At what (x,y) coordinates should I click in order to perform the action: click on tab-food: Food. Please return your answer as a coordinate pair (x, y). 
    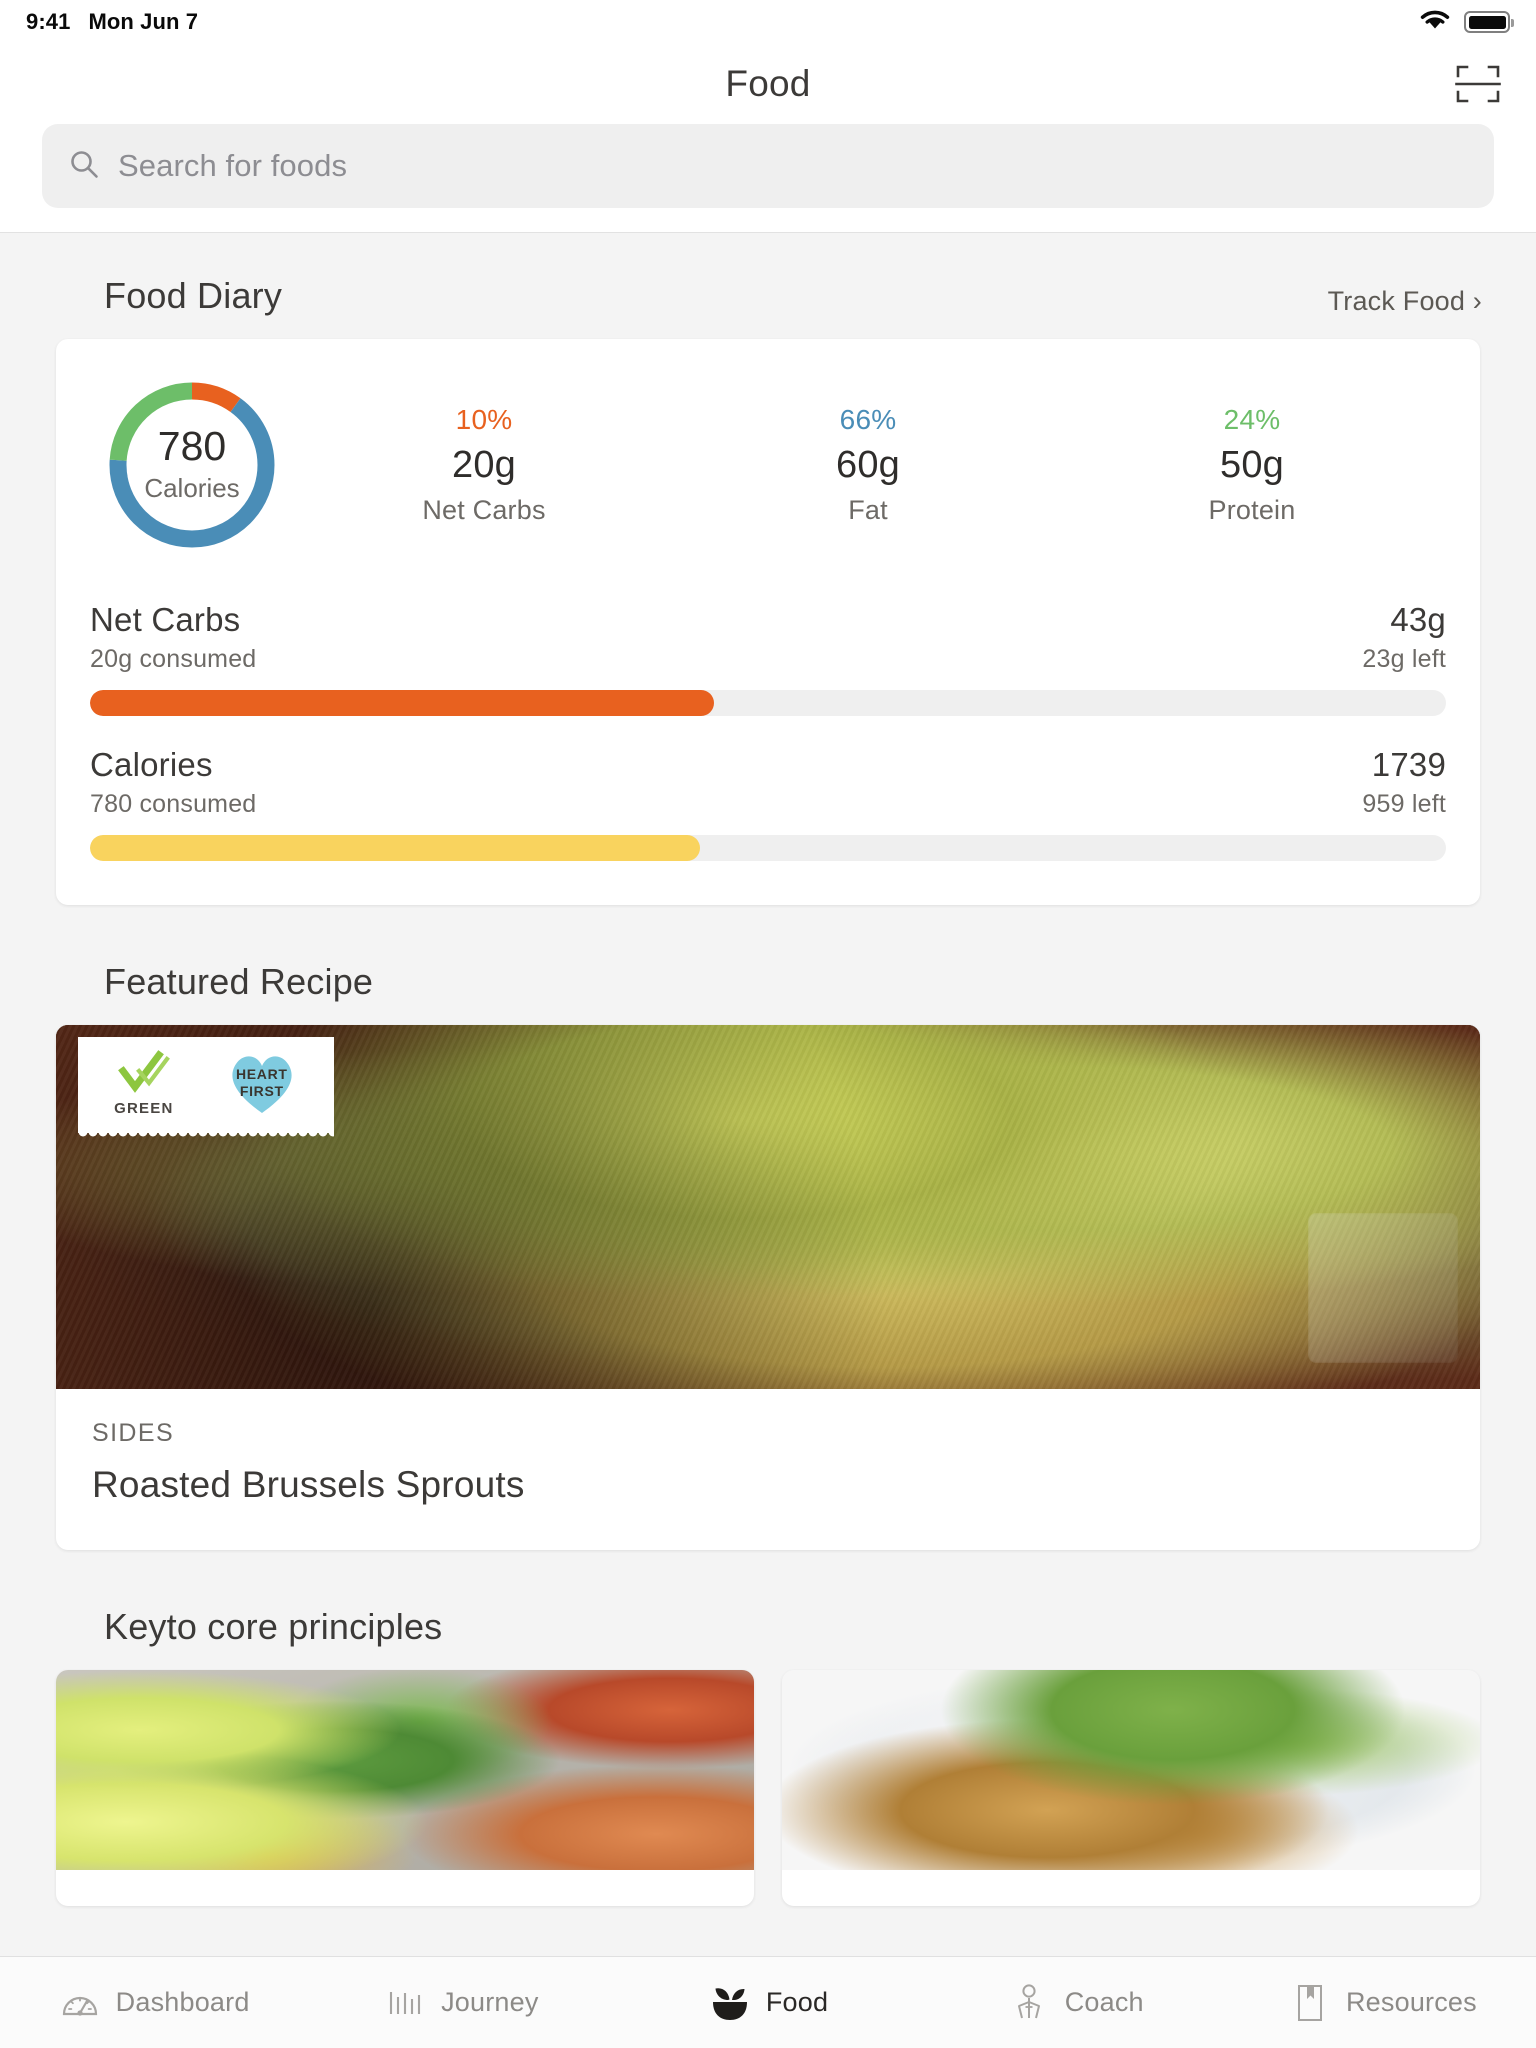
    Looking at the image, I should click on (767, 2003).